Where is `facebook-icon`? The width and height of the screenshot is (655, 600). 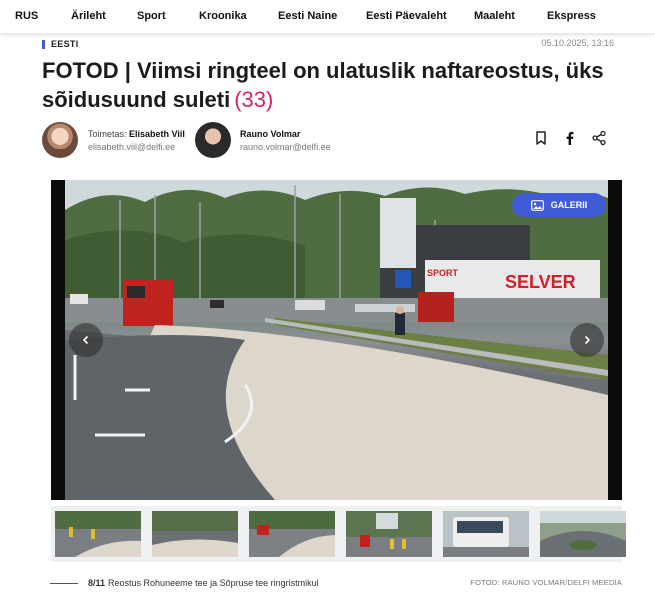
facebook-icon is located at coordinates (570, 138).